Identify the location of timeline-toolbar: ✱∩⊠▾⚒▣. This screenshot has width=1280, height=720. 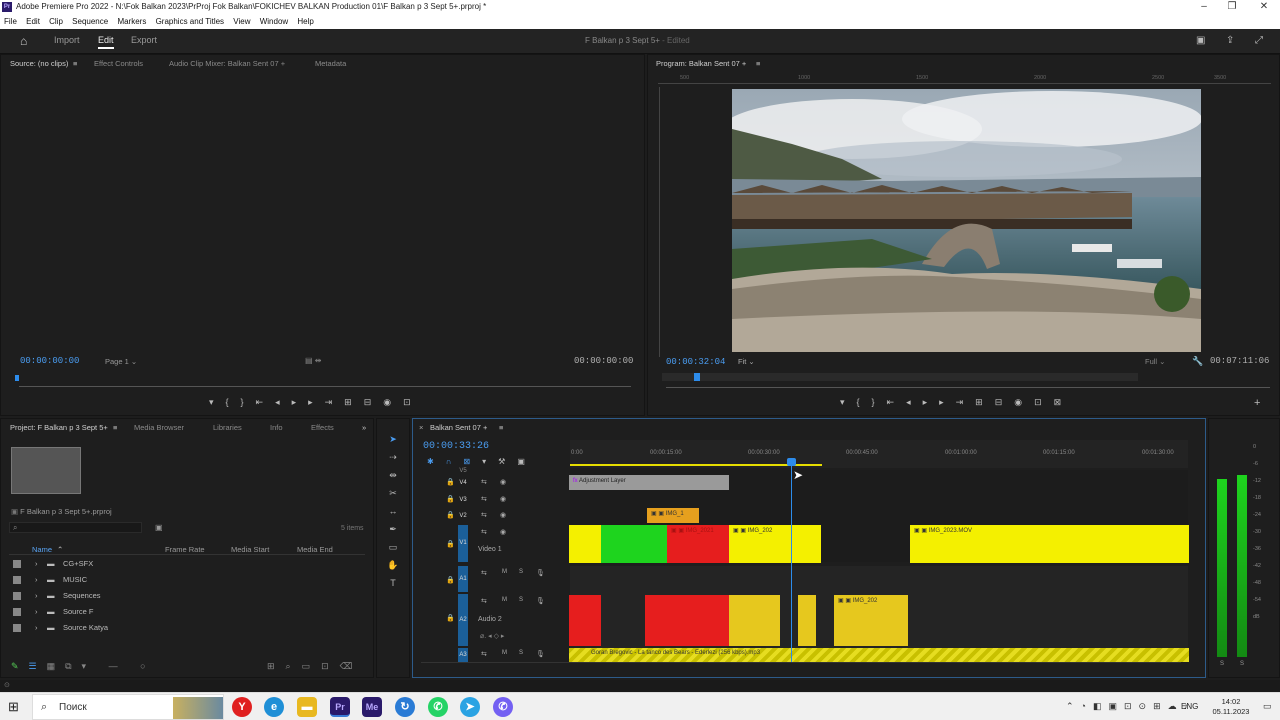
(482, 461).